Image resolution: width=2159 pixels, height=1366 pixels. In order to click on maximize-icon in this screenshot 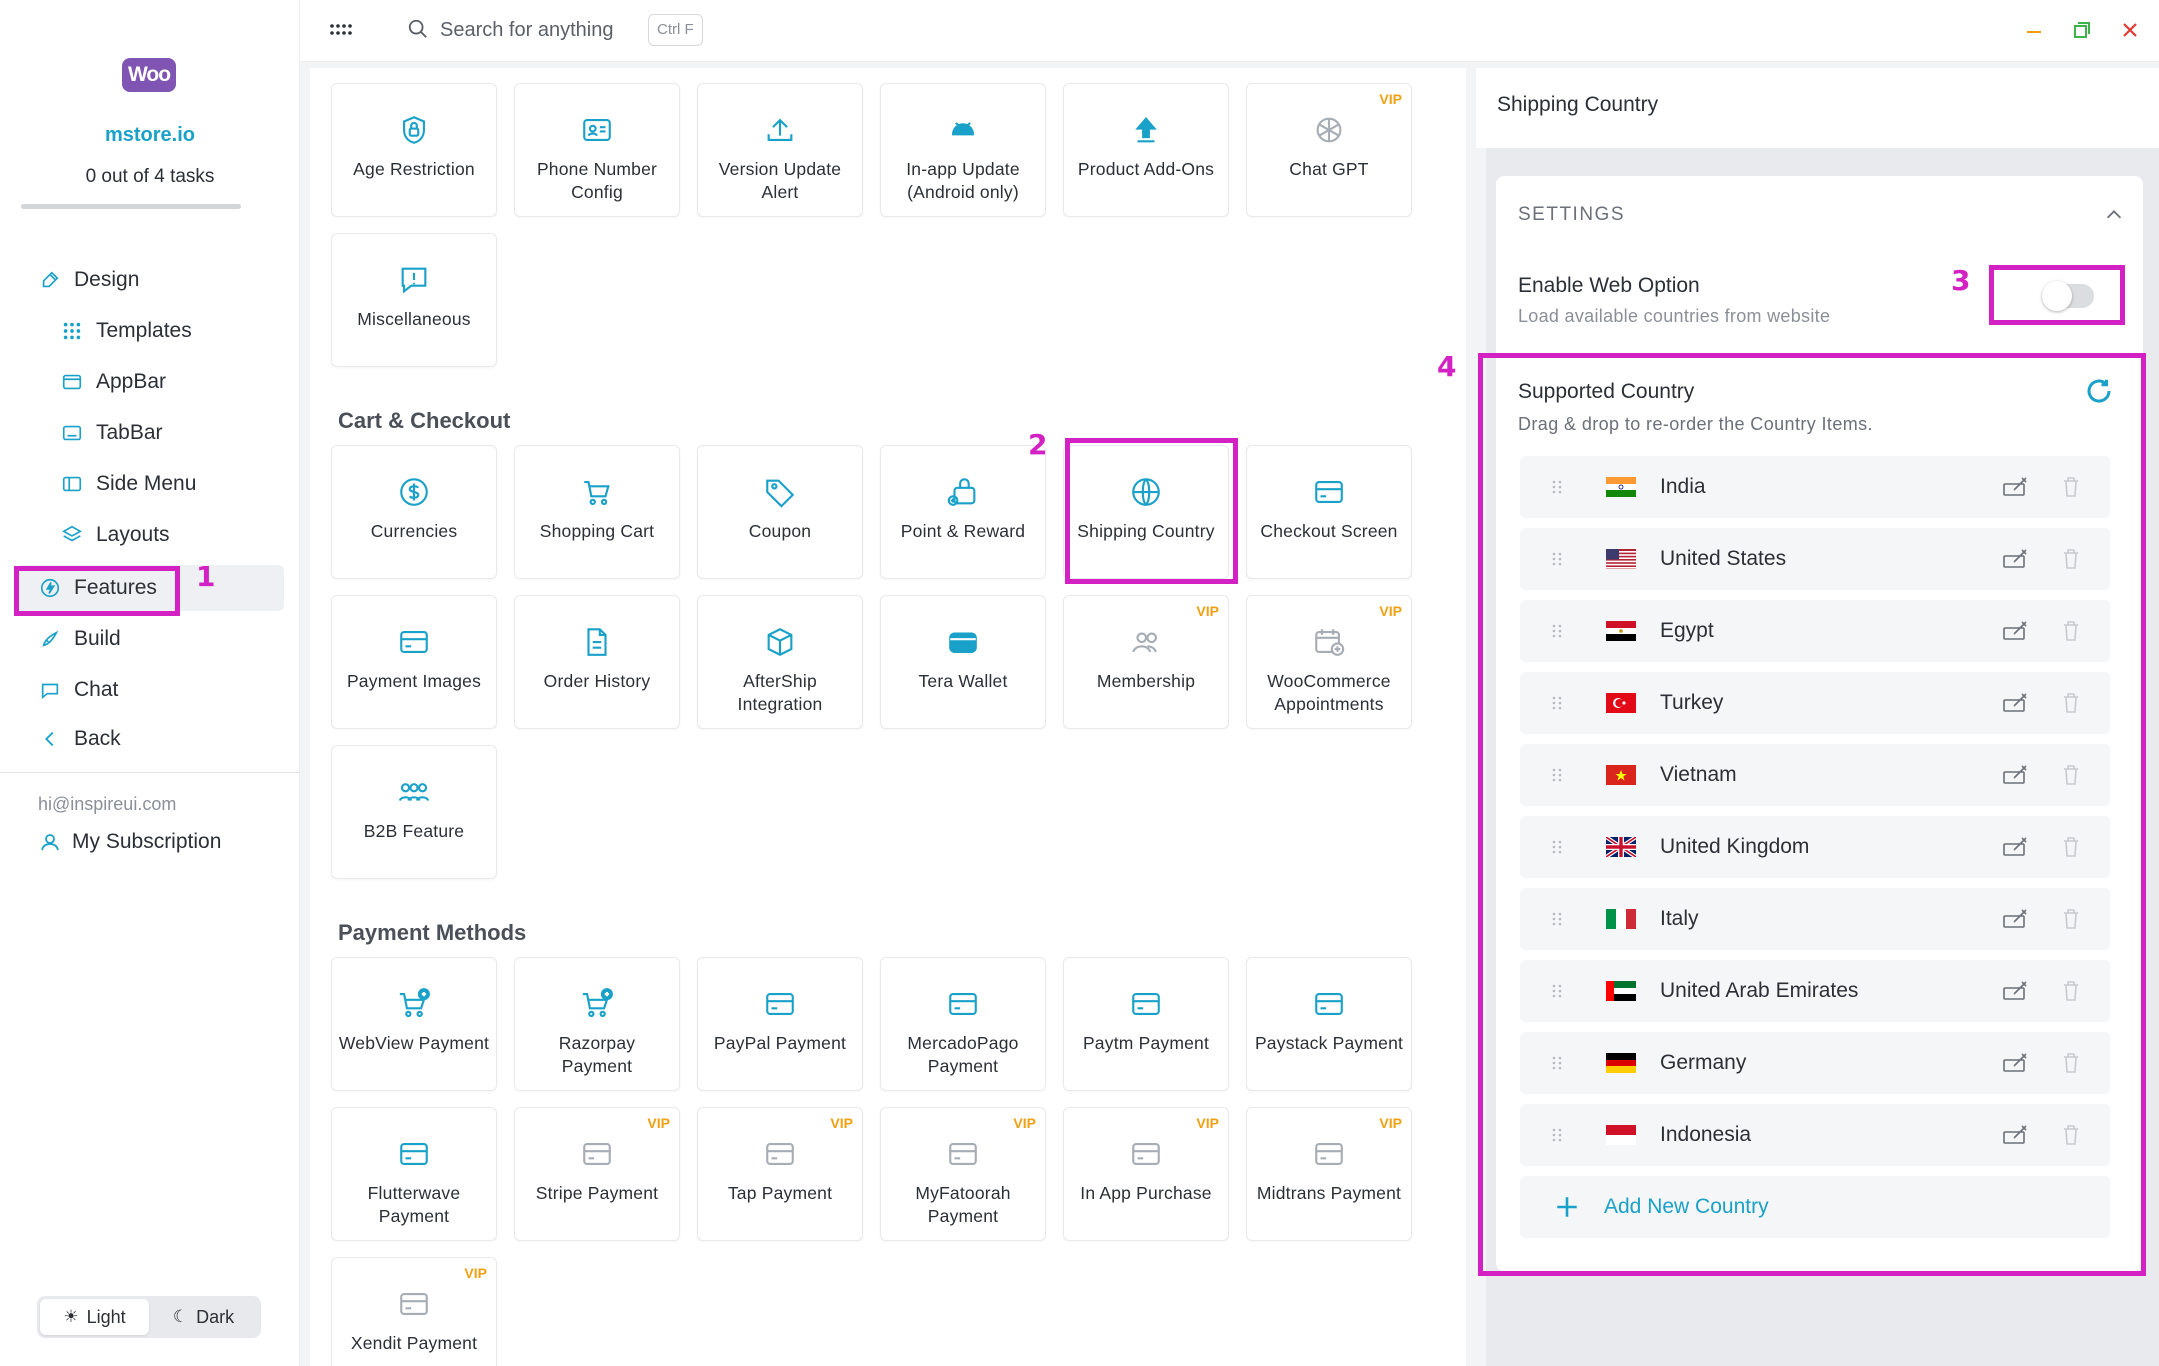, I will do `click(2082, 30)`.